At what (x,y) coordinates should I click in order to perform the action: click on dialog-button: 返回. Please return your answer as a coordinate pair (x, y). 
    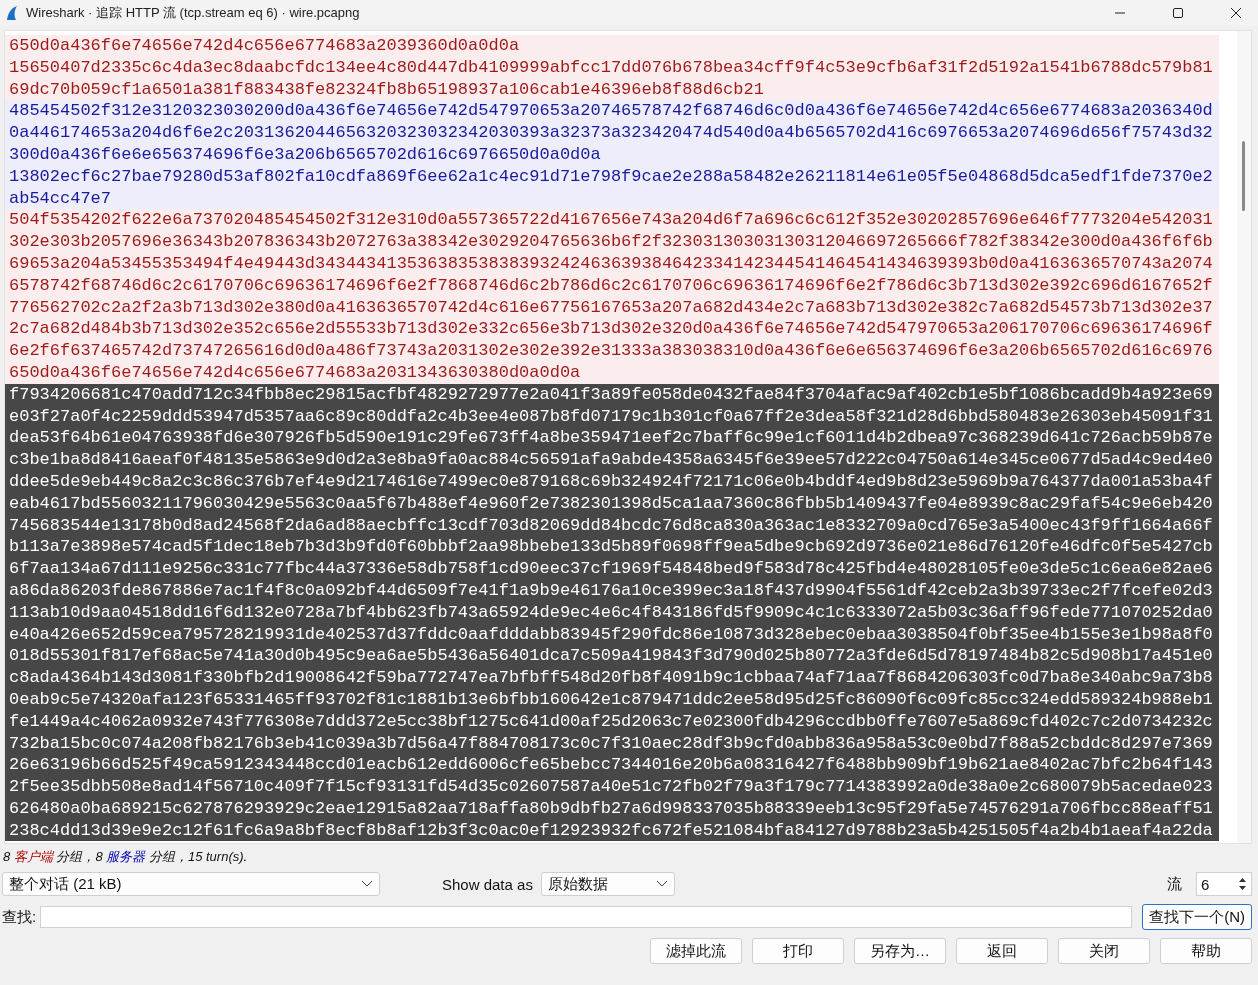
    Looking at the image, I should click on (1002, 951).